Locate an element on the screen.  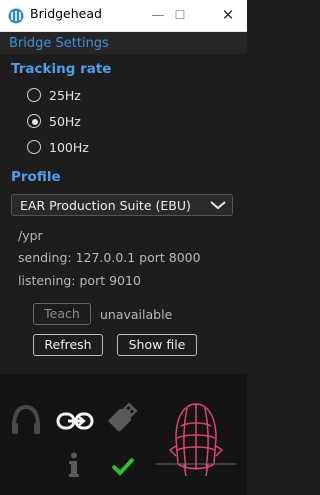
maximize-button: ☐ is located at coordinates (180, 15).